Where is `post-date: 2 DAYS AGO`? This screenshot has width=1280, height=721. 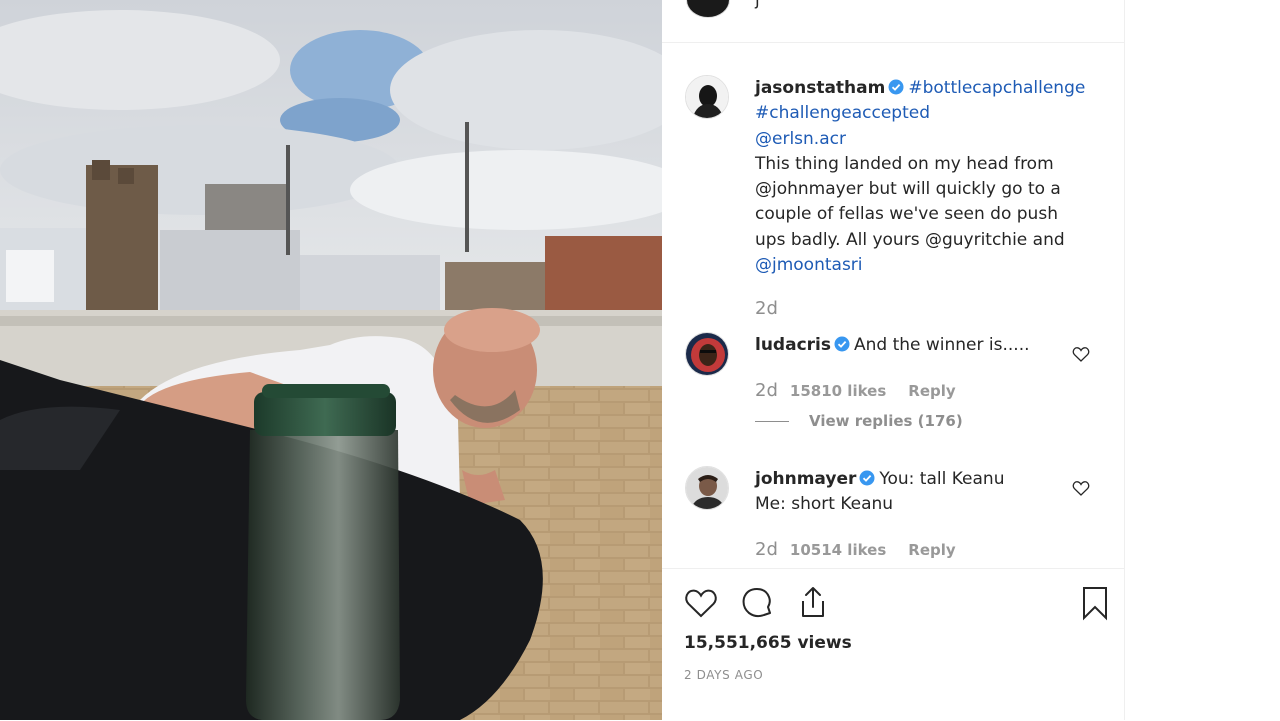
post-date: 2 DAYS AGO is located at coordinates (723, 675).